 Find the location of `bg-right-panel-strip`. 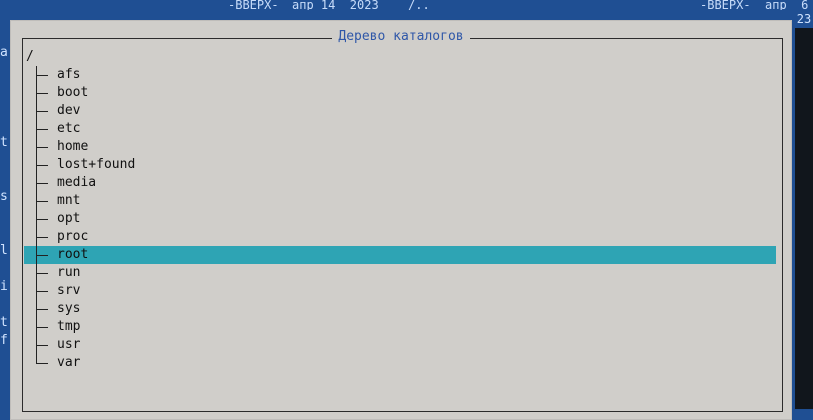

bg-right-panel-strip is located at coordinates (804, 218).